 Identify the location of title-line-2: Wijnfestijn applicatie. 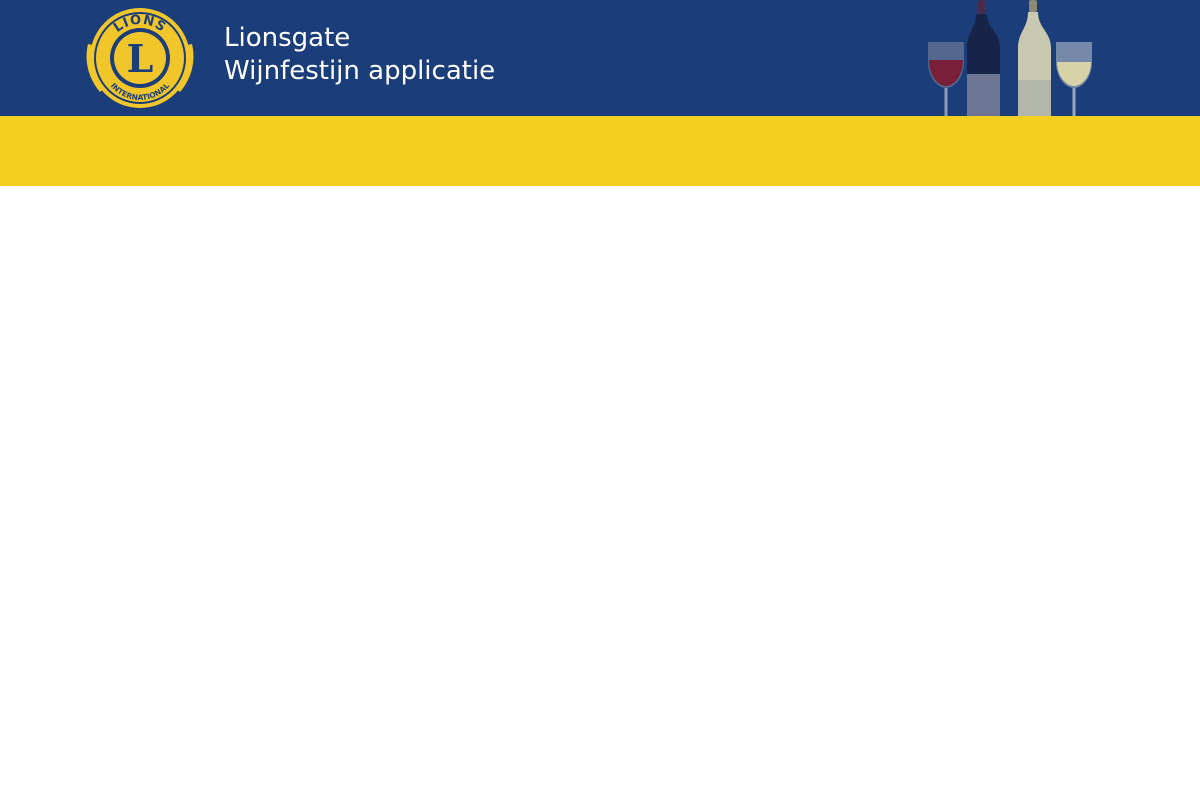
(360, 71).